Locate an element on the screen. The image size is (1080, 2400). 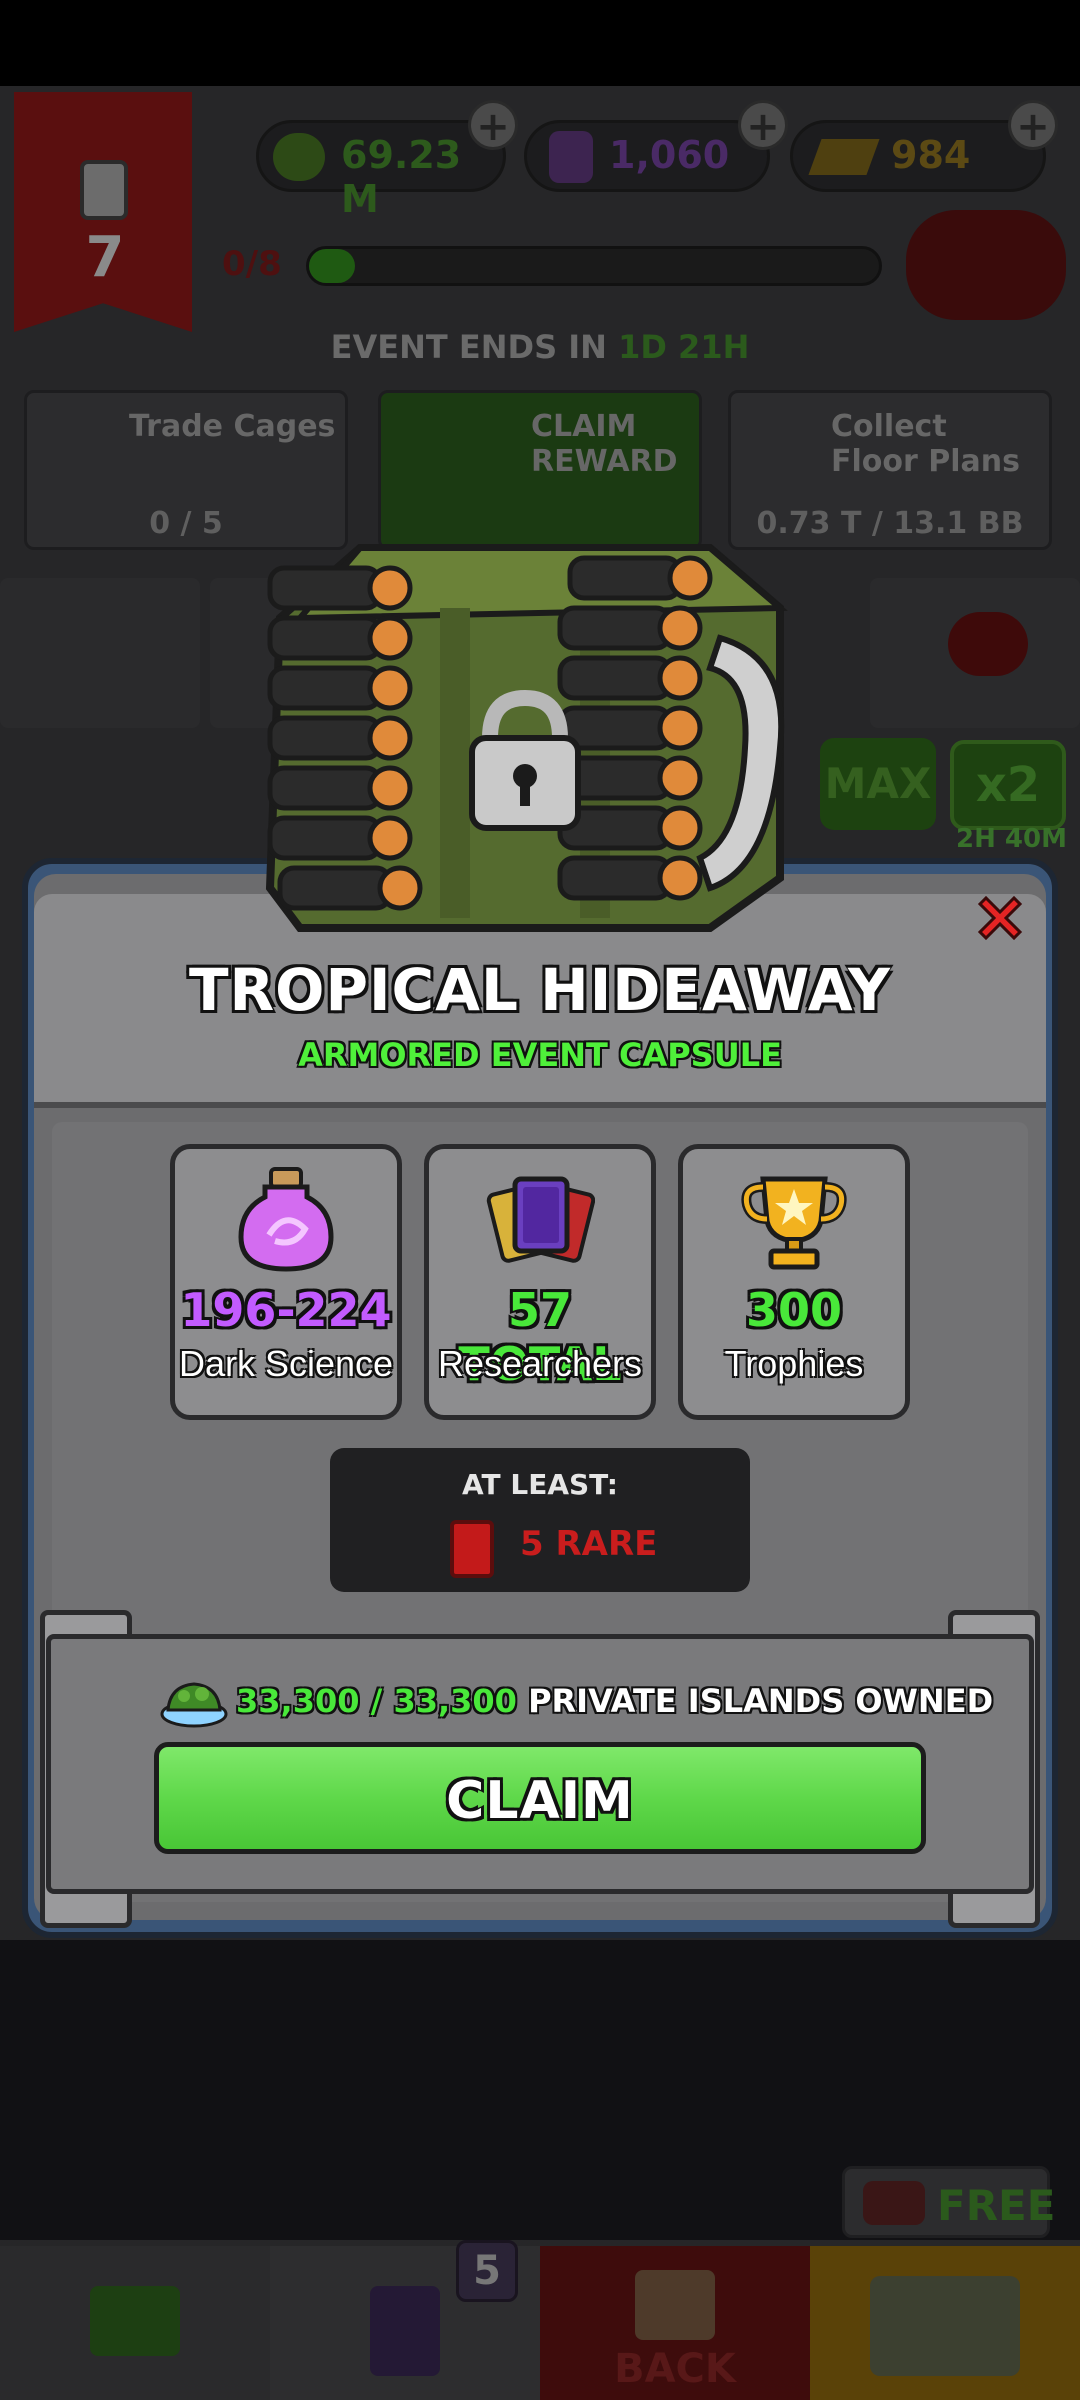
modal-title: TROPICAL HIDEAWAY is located at coordinates (540, 990).